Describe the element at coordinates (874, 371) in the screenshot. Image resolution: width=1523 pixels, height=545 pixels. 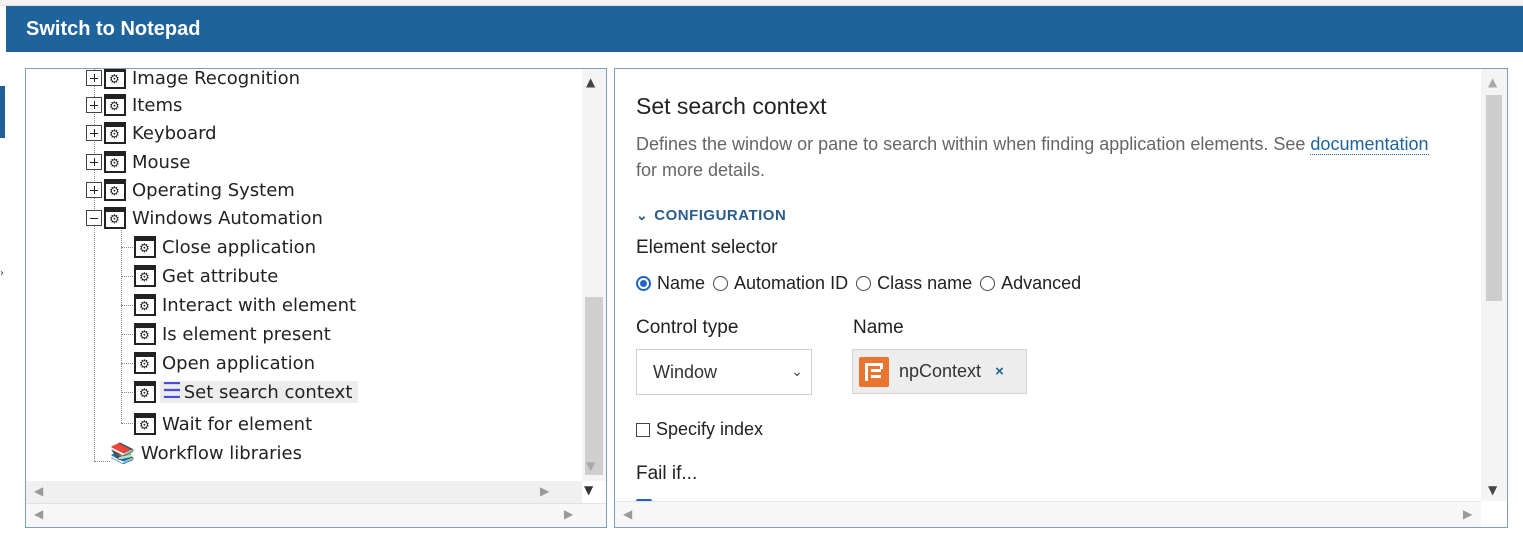
I see `variable-icon` at that location.